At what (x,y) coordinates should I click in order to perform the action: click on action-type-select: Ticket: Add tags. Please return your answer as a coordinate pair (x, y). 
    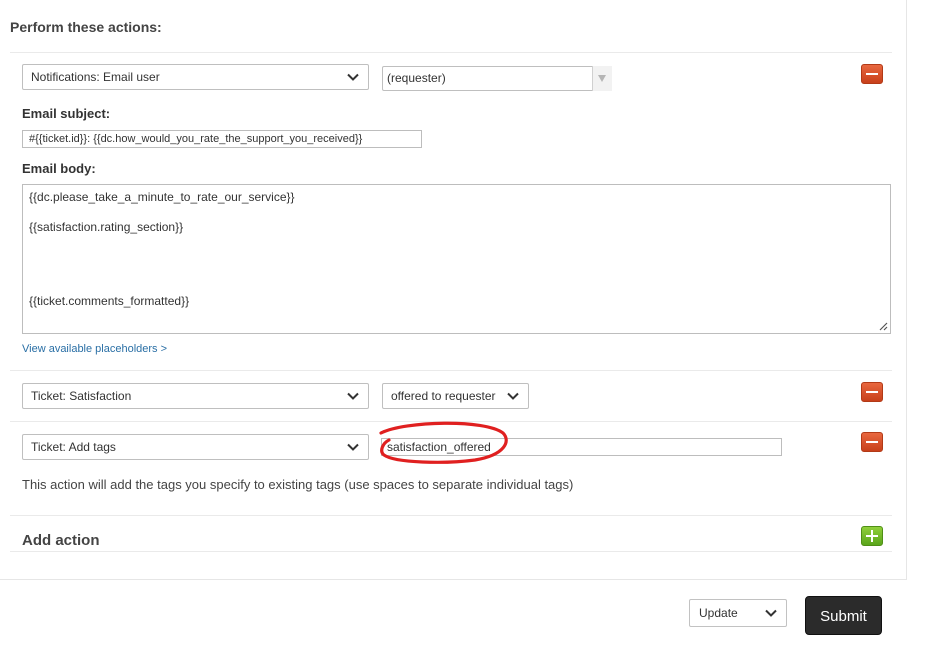
    Looking at the image, I should click on (195, 447).